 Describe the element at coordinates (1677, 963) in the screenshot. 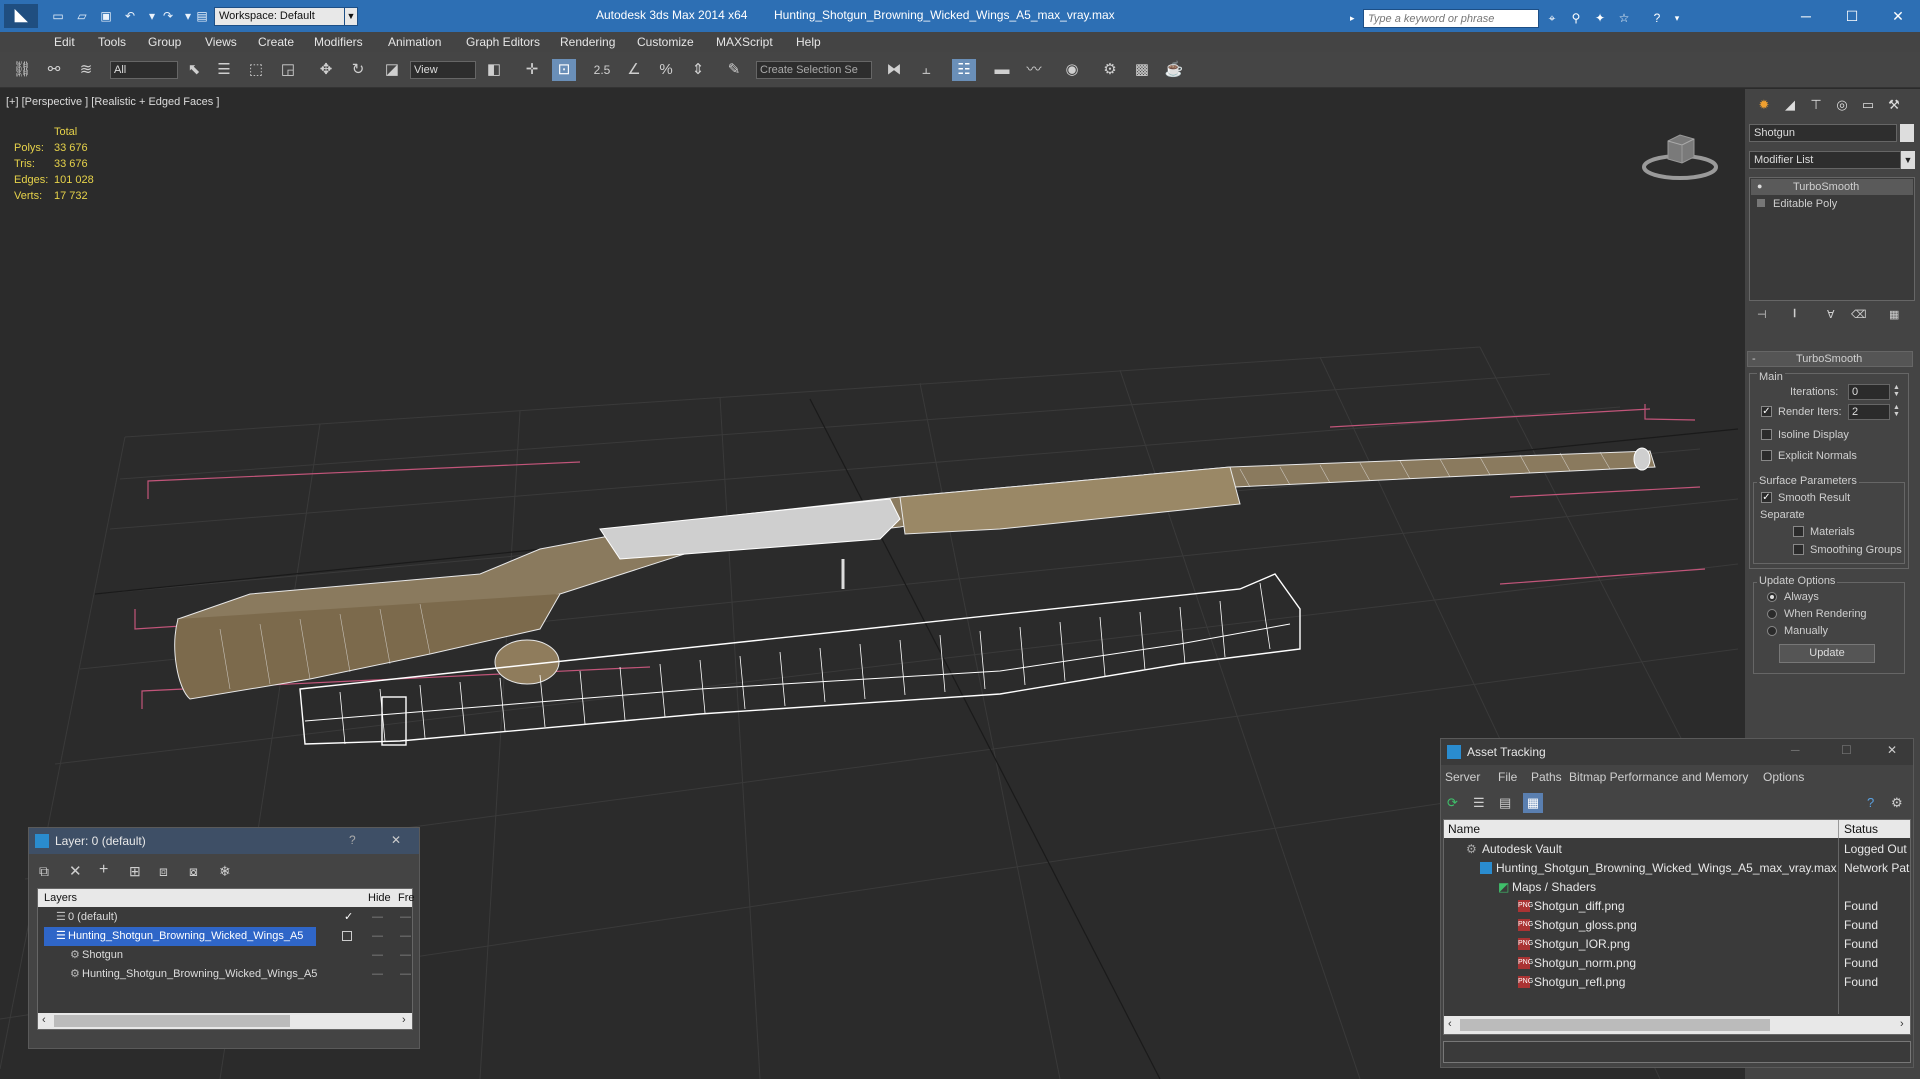

I see `asset-row: PNG Shotgun_norm.png Found` at that location.